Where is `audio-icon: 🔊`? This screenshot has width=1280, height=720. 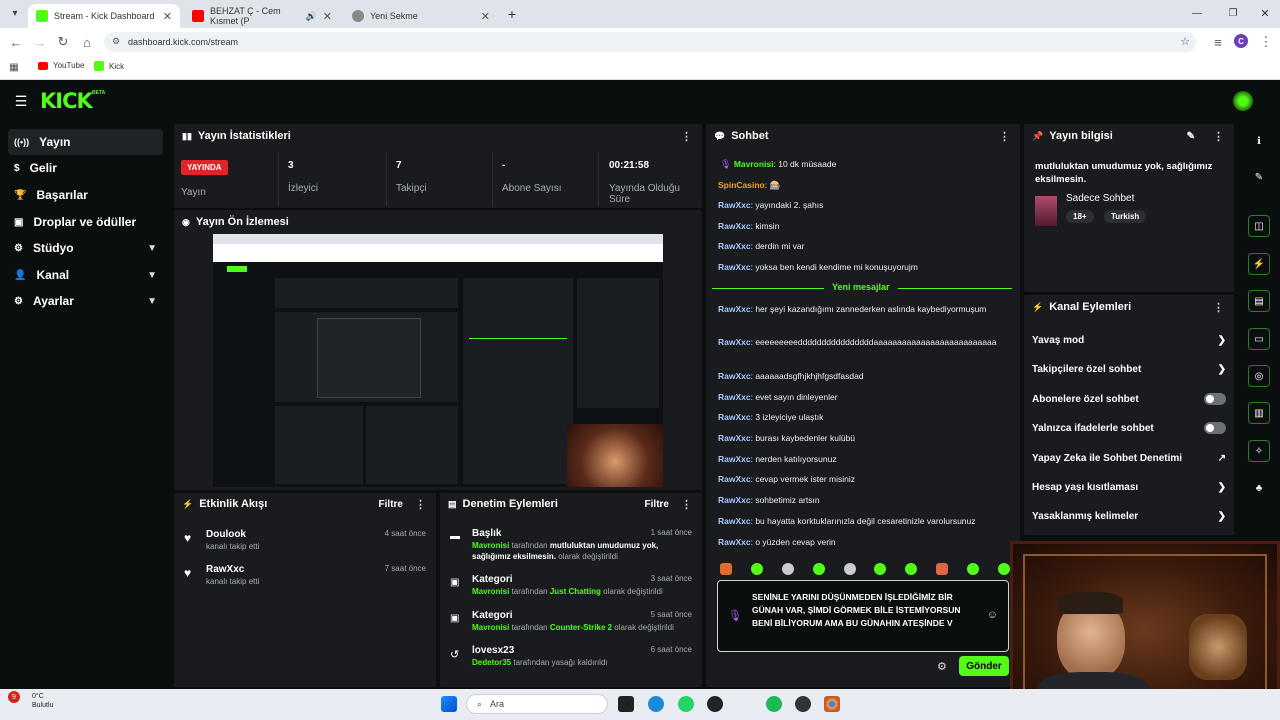
audio-icon: 🔊 is located at coordinates (311, 16).